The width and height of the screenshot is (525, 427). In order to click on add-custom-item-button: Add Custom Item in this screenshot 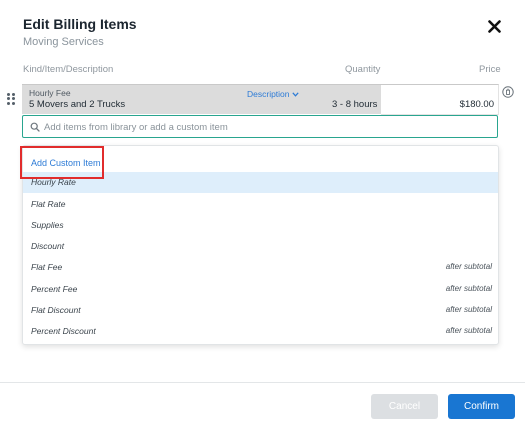, I will do `click(66, 163)`.